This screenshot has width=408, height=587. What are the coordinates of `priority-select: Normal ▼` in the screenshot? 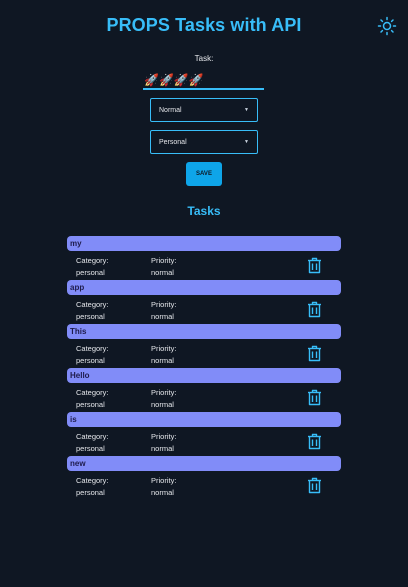 It's located at (204, 110).